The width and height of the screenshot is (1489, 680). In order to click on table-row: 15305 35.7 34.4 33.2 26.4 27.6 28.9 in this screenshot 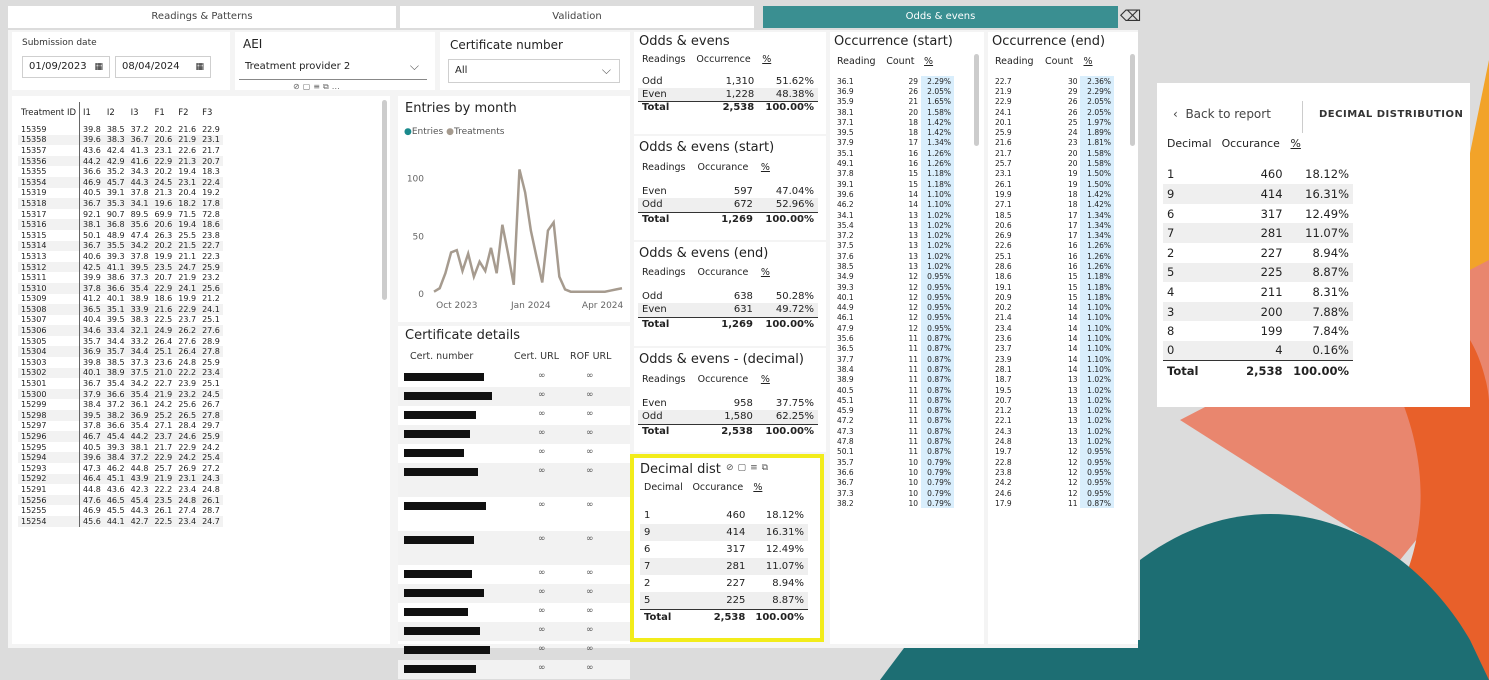, I will do `click(120, 341)`.